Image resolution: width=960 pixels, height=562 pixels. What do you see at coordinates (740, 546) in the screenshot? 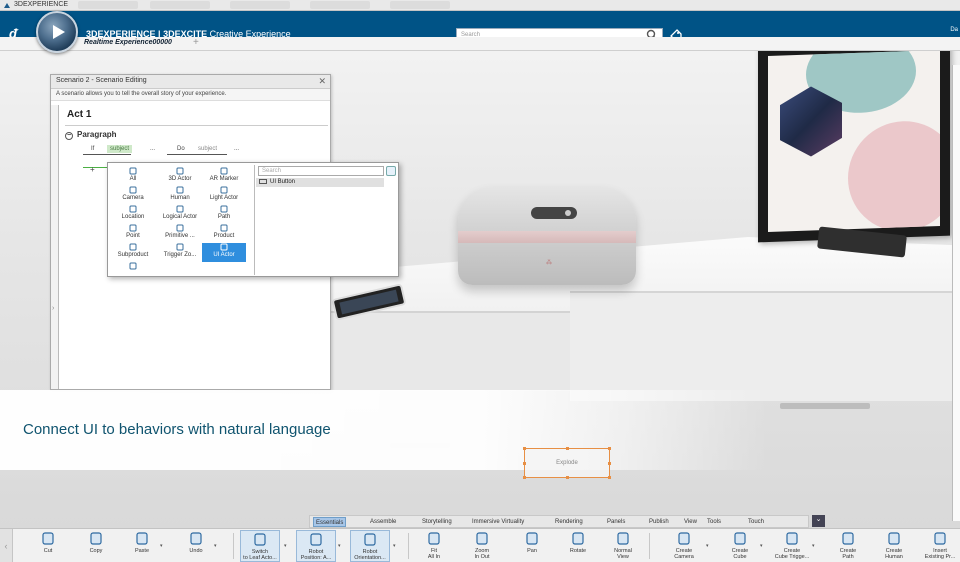
I see `create-cube-button: Create Cube` at bounding box center [740, 546].